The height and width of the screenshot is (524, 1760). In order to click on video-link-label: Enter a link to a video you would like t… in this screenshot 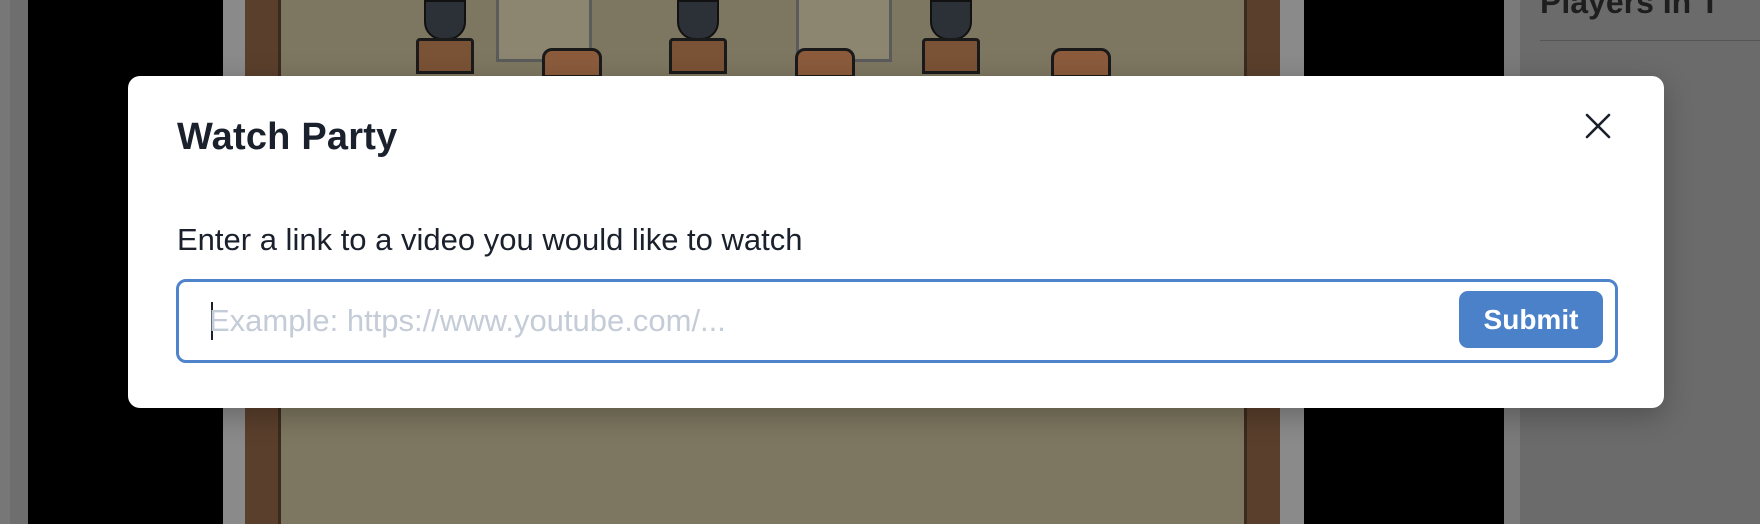, I will do `click(490, 239)`.